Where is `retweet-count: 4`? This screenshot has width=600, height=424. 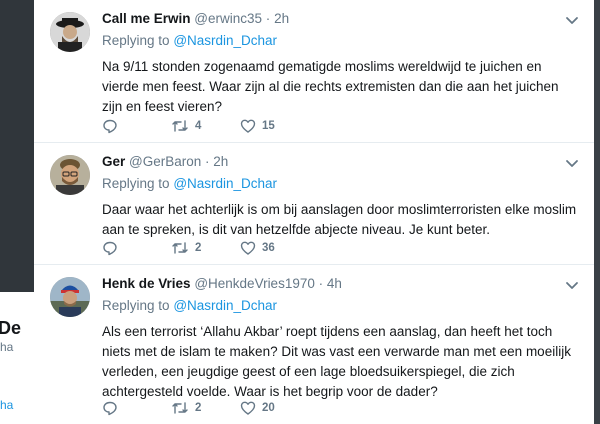 retweet-count: 4 is located at coordinates (198, 126).